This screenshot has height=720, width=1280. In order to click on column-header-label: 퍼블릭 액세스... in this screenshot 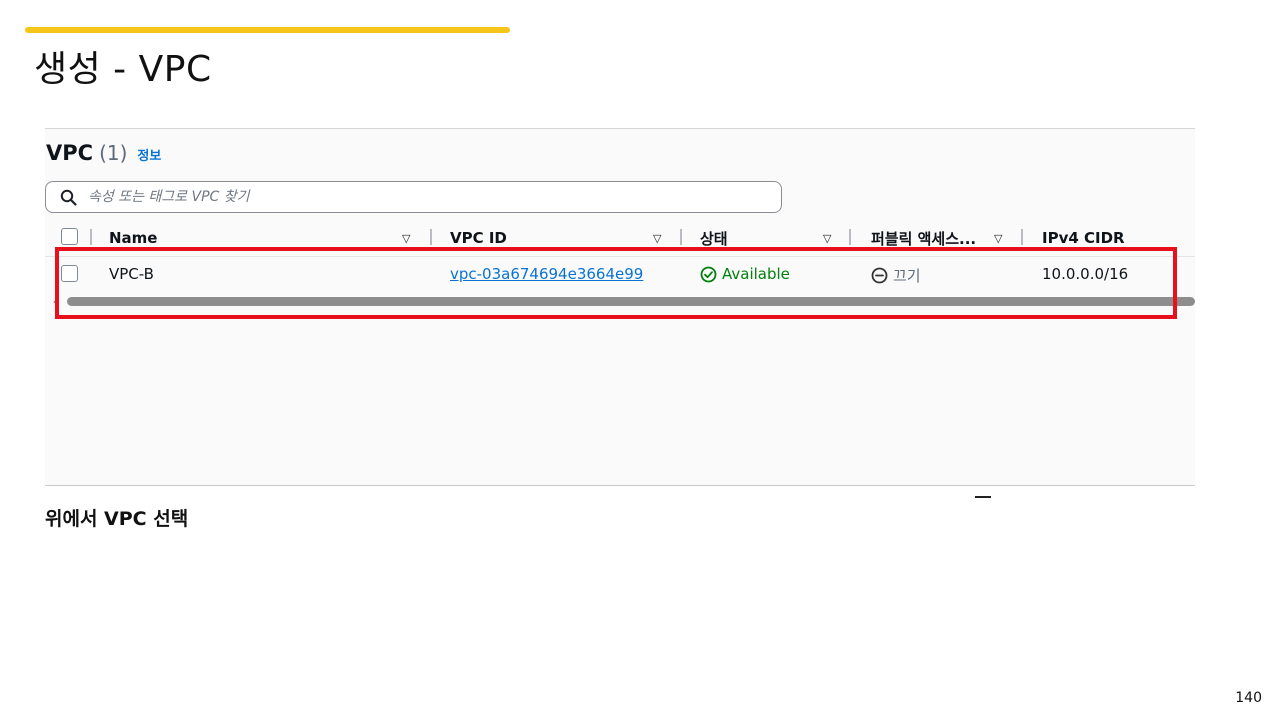, I will do `click(924, 238)`.